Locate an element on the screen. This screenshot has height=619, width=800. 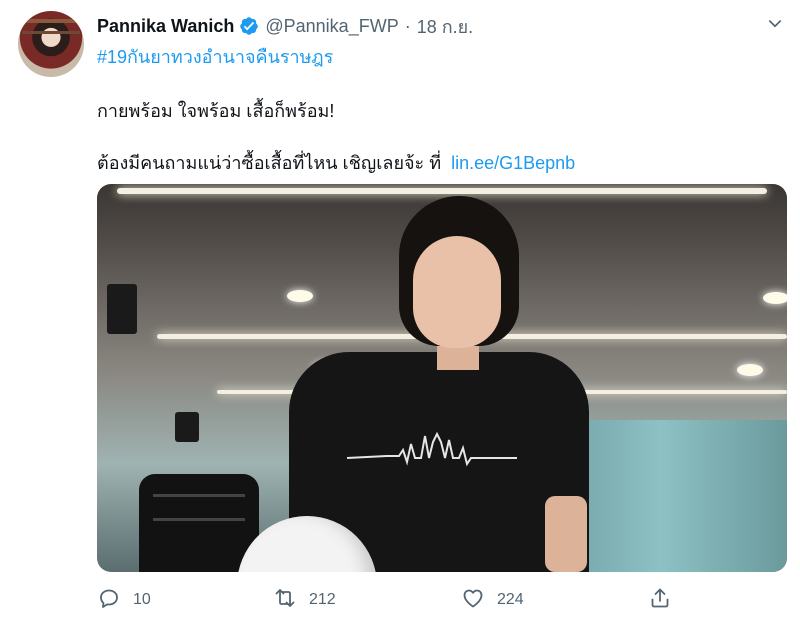
person-arm is located at coordinates (566, 534).